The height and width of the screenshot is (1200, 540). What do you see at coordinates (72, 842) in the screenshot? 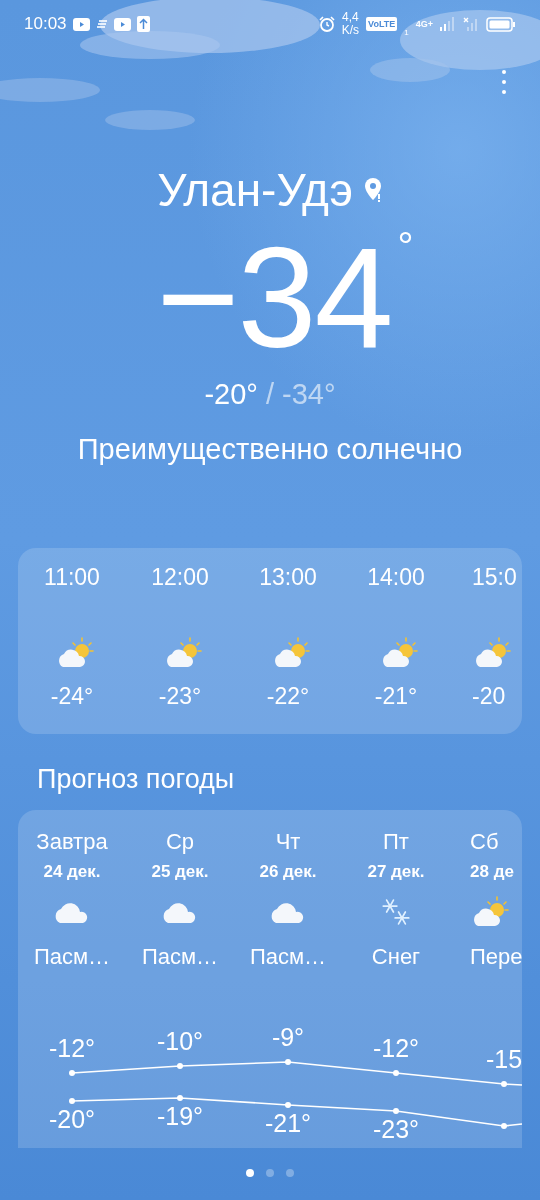
I see `day-label: Завтра` at bounding box center [72, 842].